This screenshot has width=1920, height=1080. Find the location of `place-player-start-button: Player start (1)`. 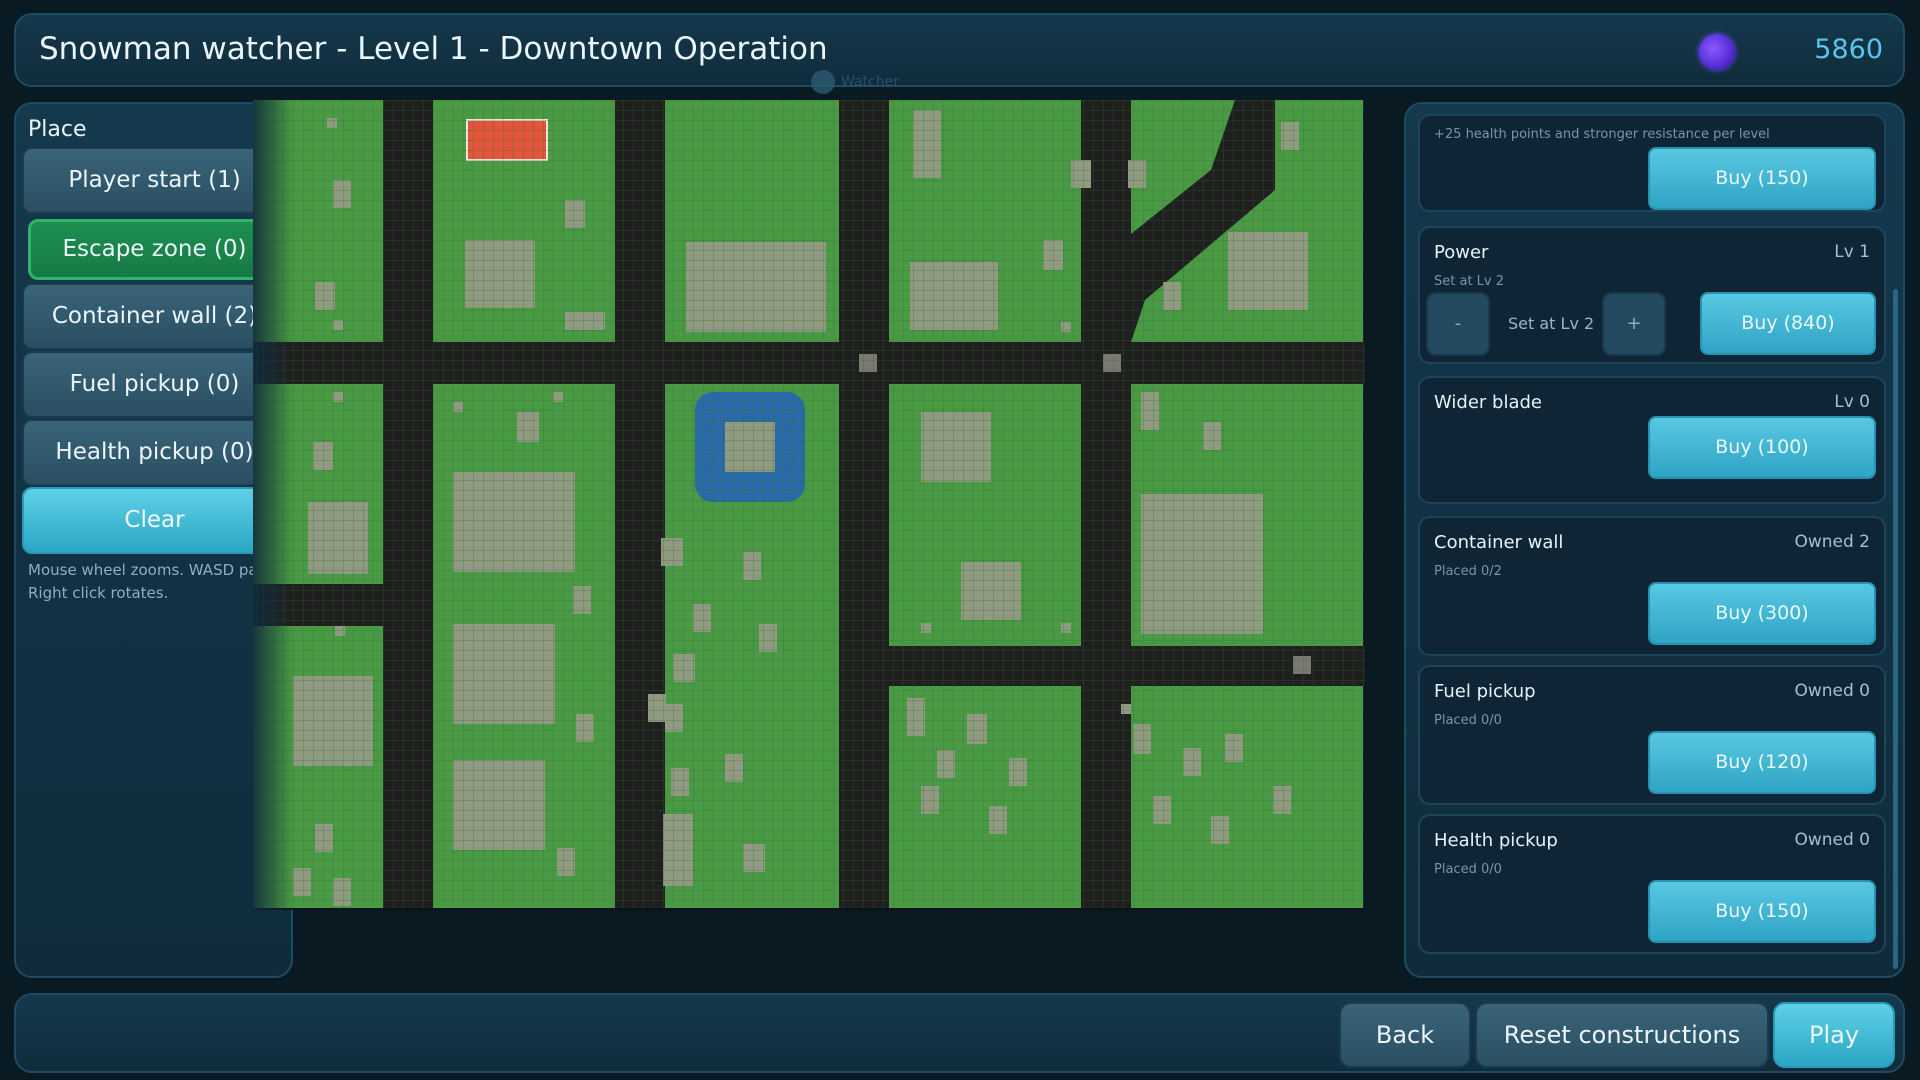

place-player-start-button: Player start (1) is located at coordinates (154, 180).